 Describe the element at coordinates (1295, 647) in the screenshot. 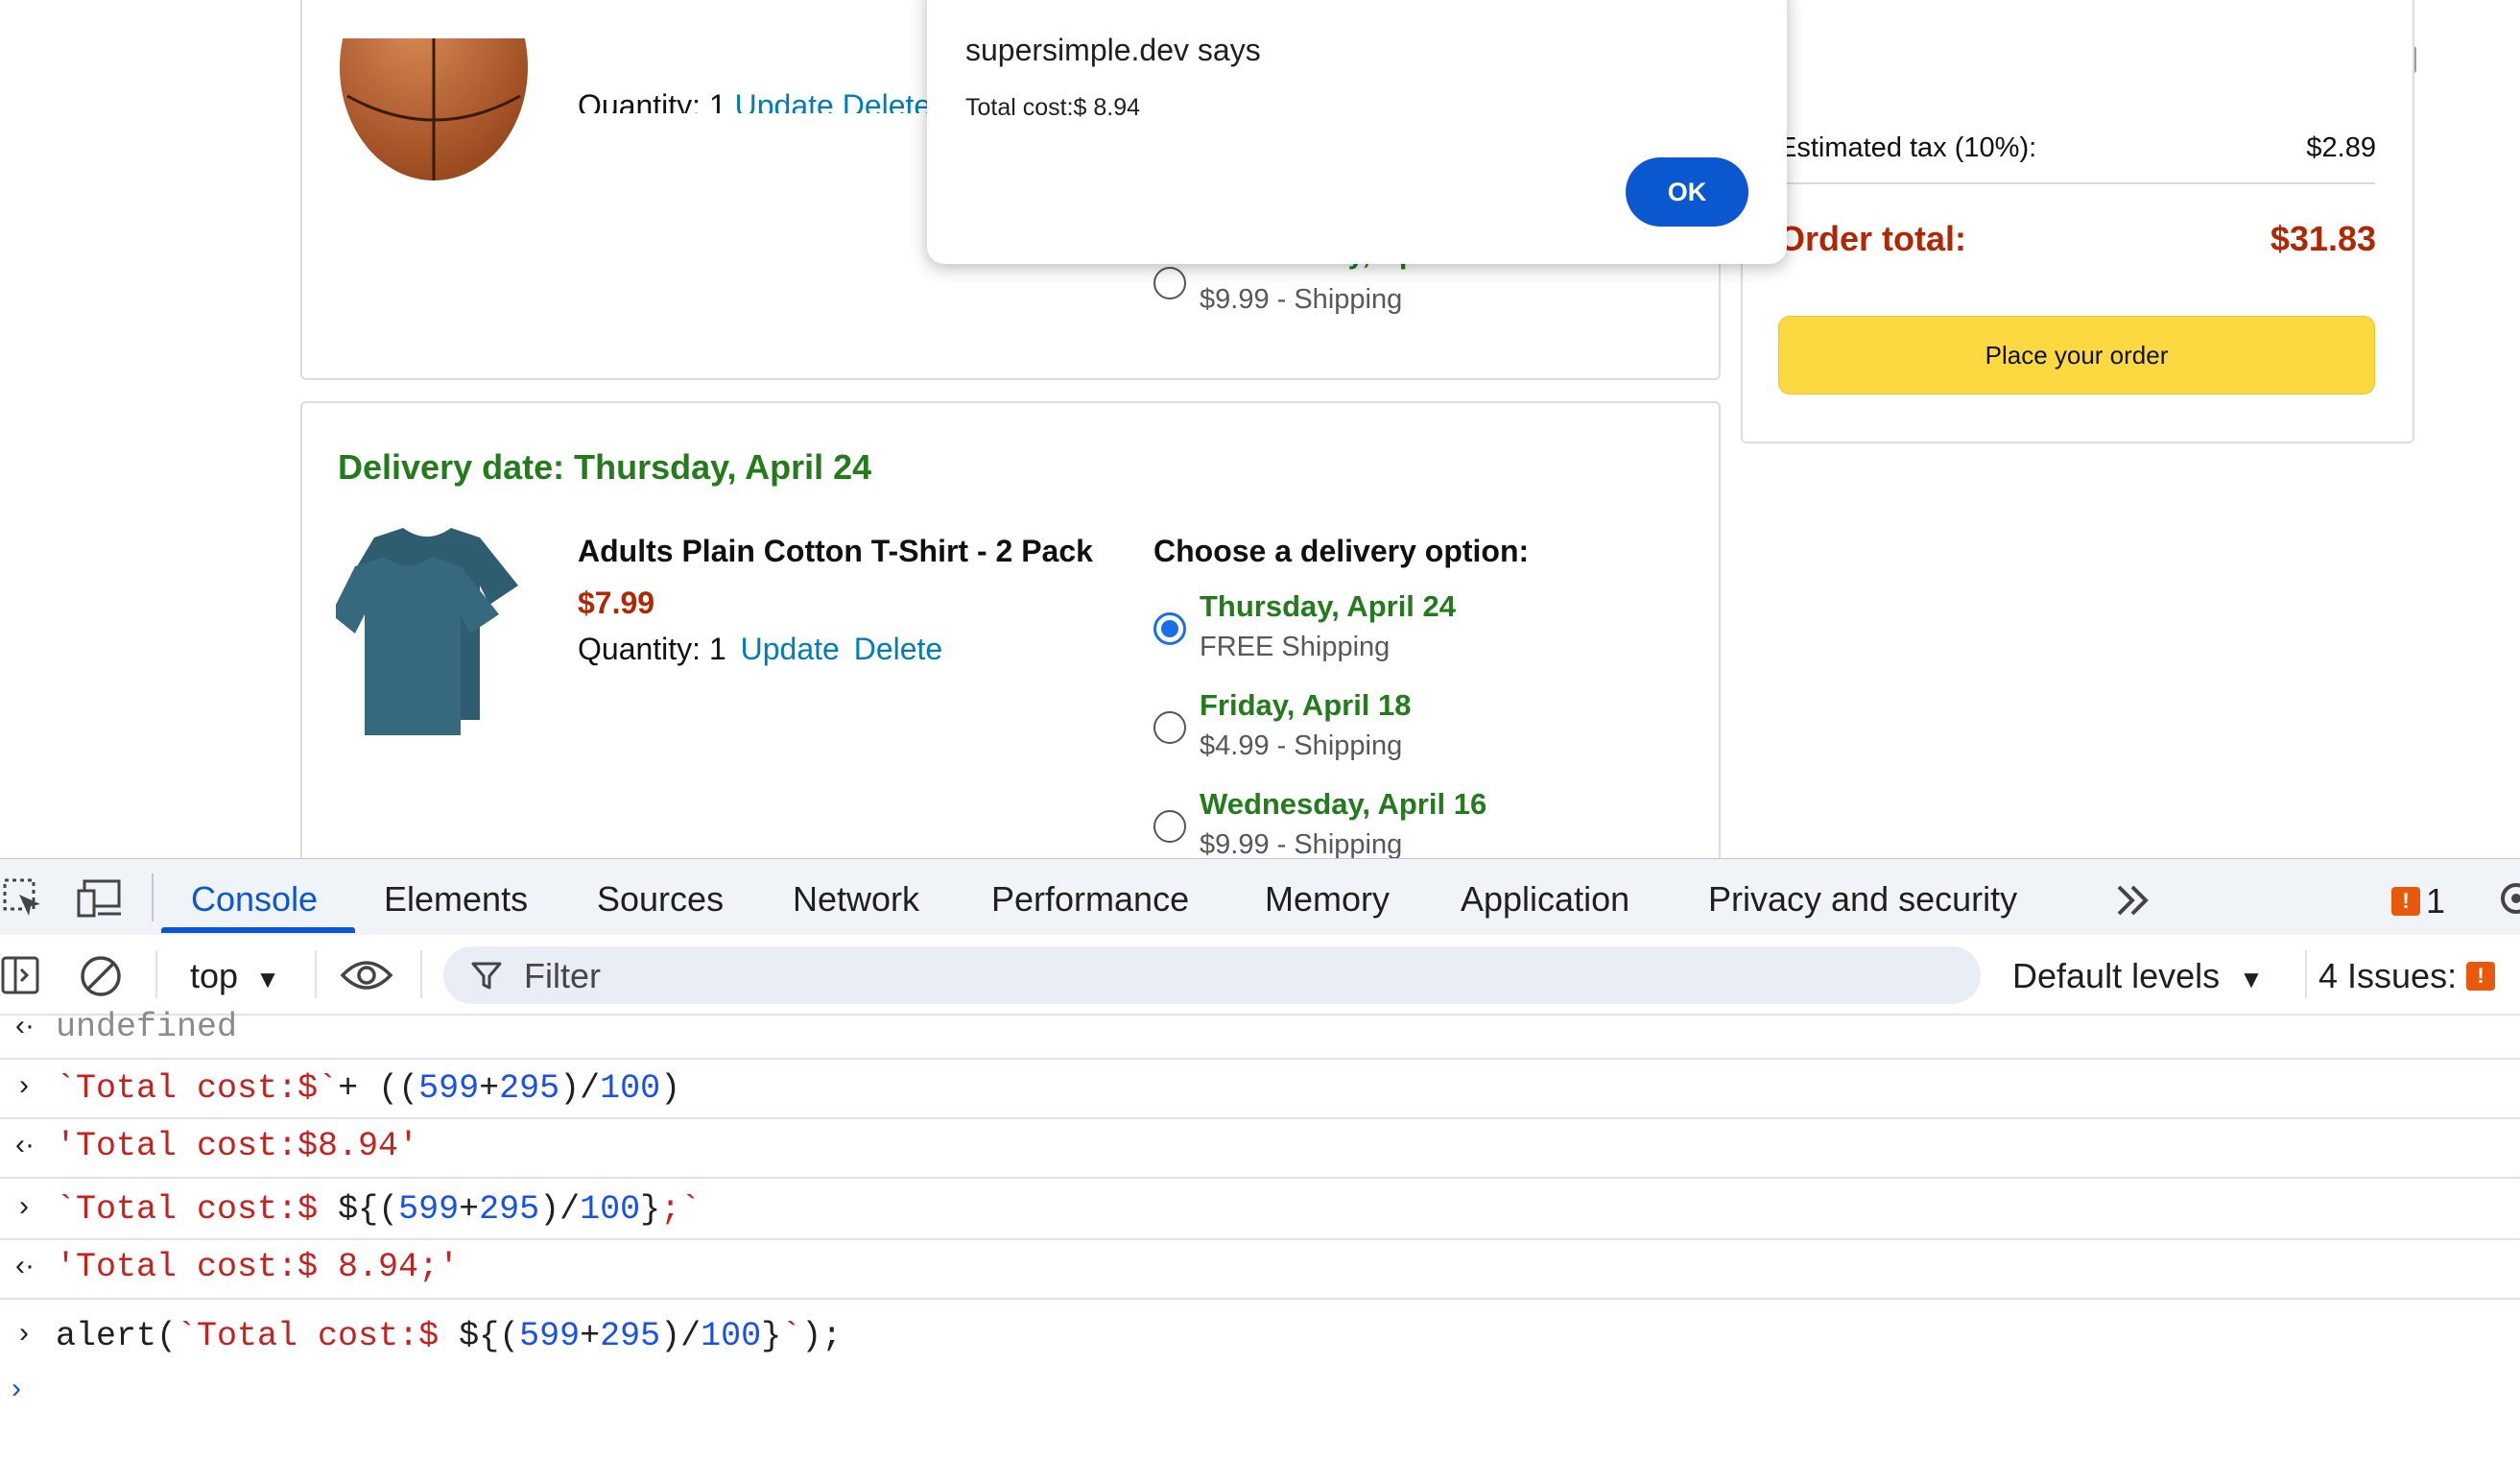

I see `delivery-option-shipping-1: FREE Shipping` at that location.